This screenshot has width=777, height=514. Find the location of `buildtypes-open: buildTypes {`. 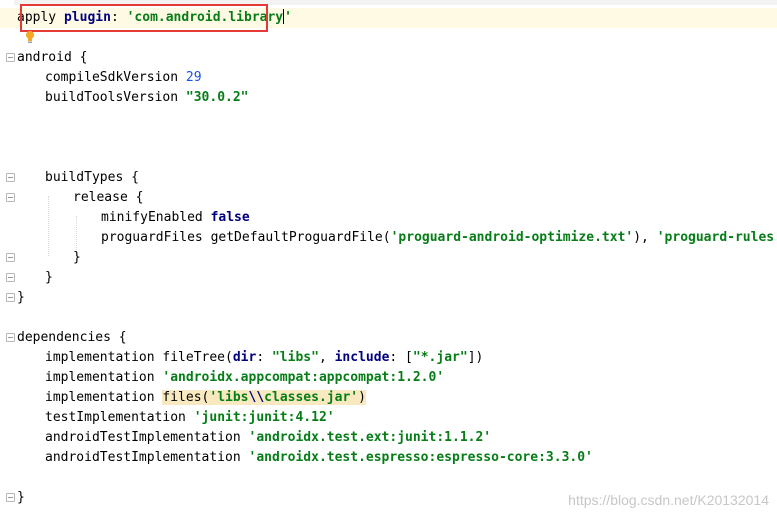

buildtypes-open: buildTypes { is located at coordinates (92, 177).